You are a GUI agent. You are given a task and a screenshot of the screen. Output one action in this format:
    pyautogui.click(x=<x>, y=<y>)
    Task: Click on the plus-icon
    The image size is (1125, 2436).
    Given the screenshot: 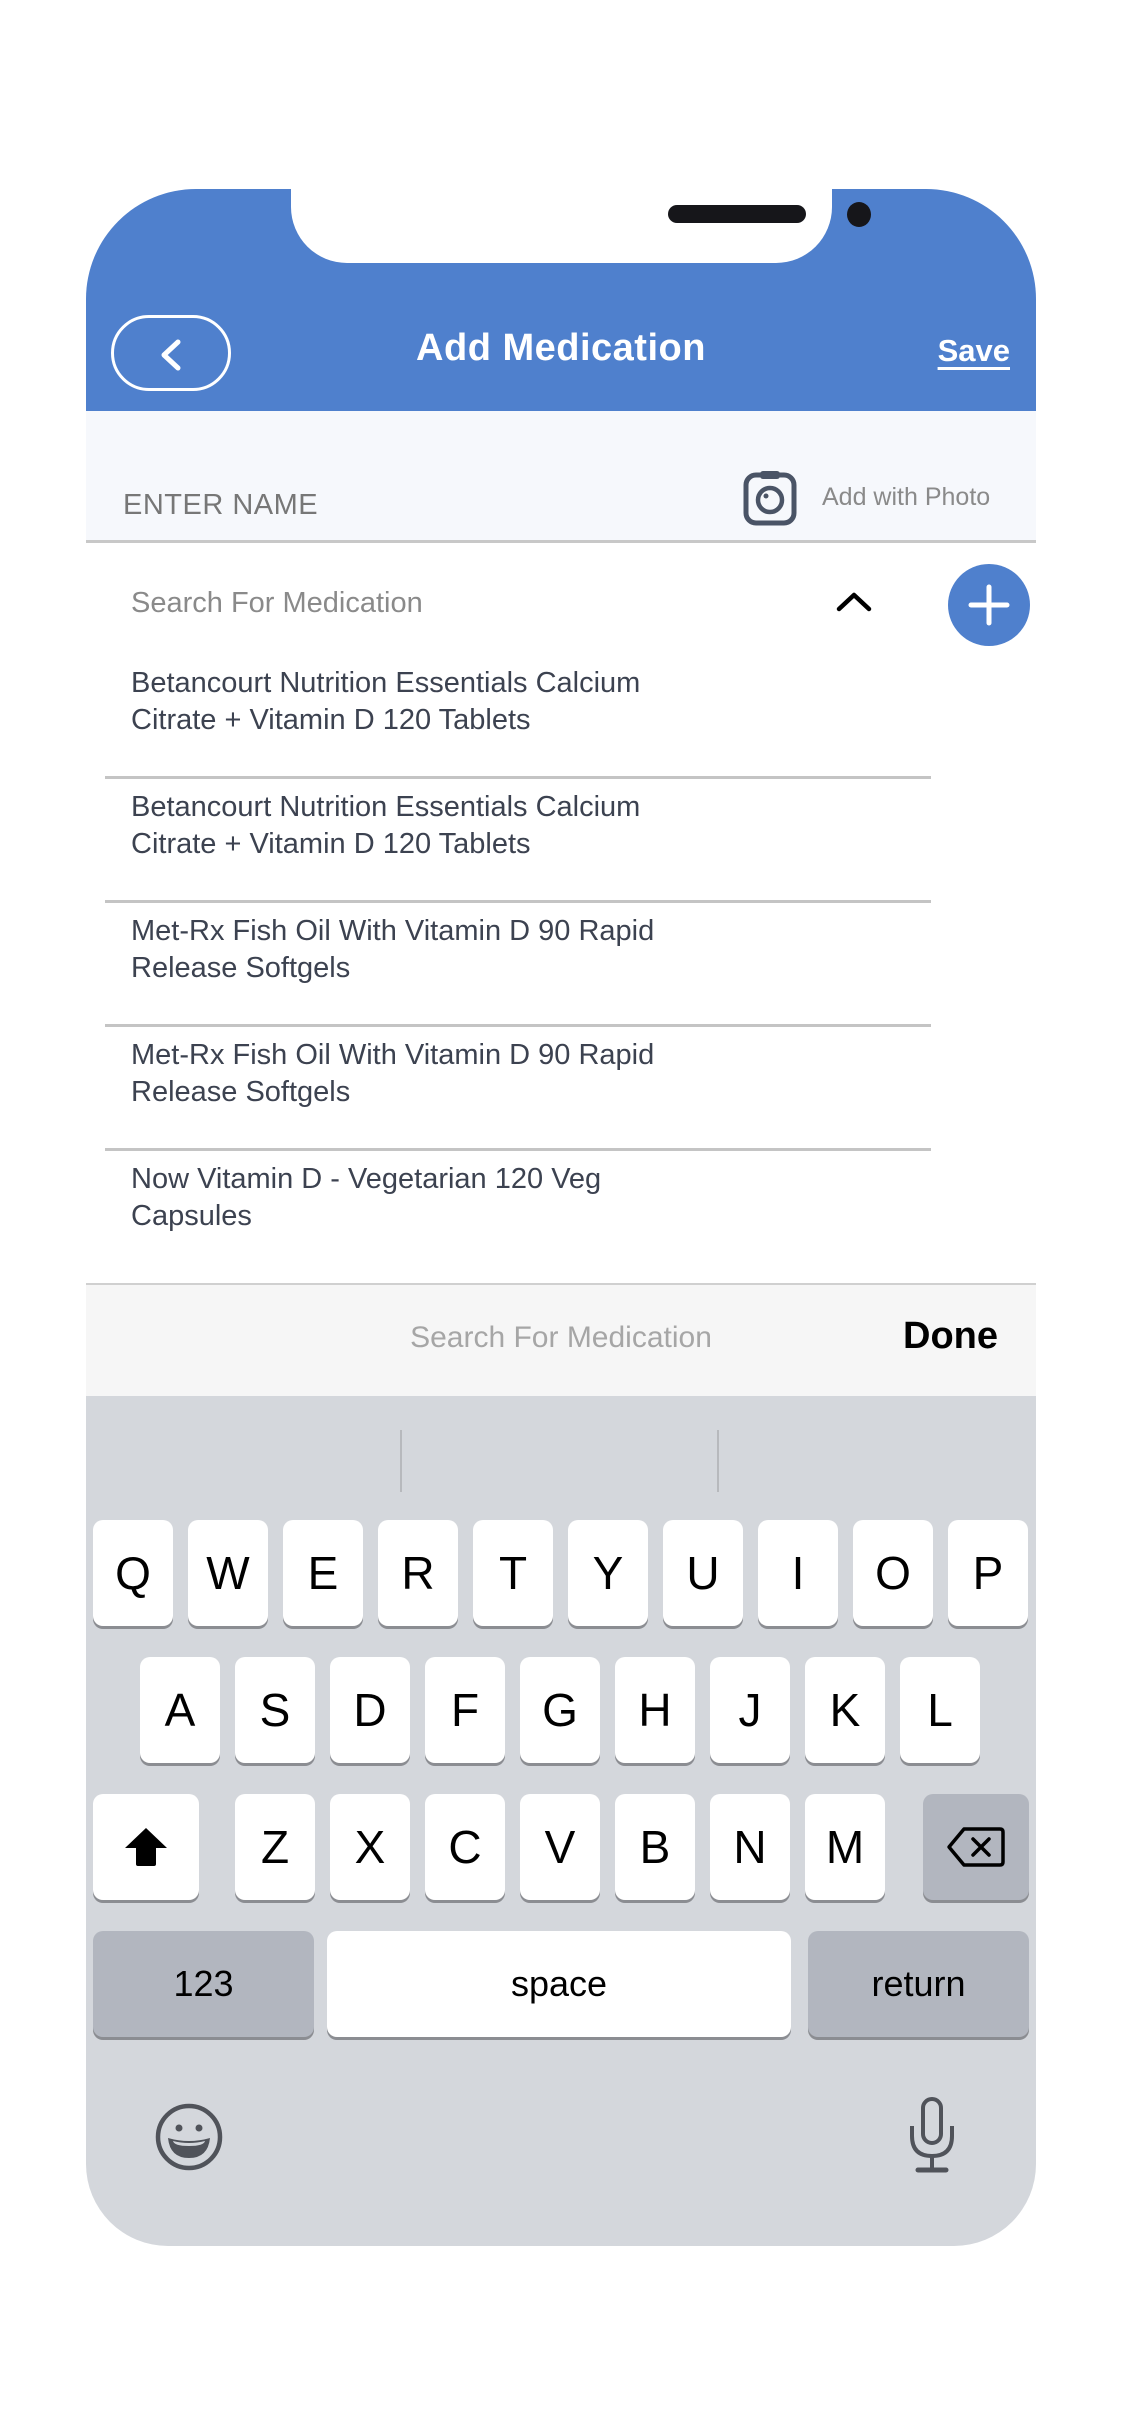 What is the action you would take?
    pyautogui.click(x=989, y=605)
    